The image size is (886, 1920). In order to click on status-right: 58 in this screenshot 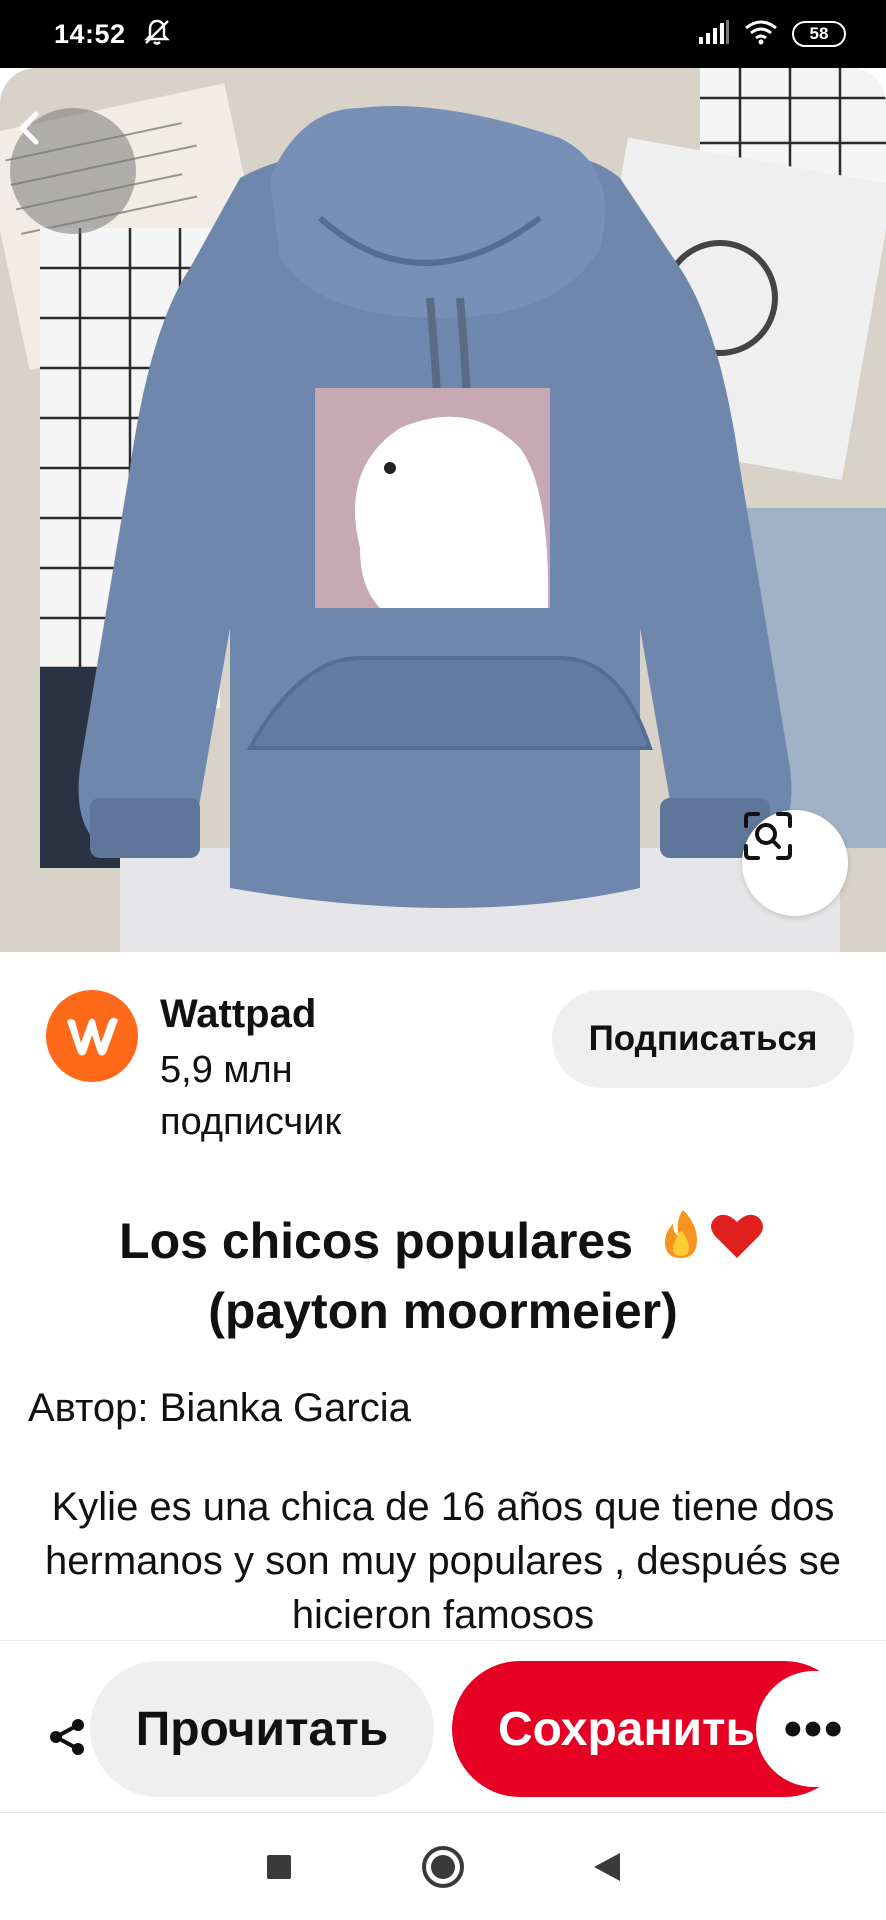, I will do `click(772, 34)`.